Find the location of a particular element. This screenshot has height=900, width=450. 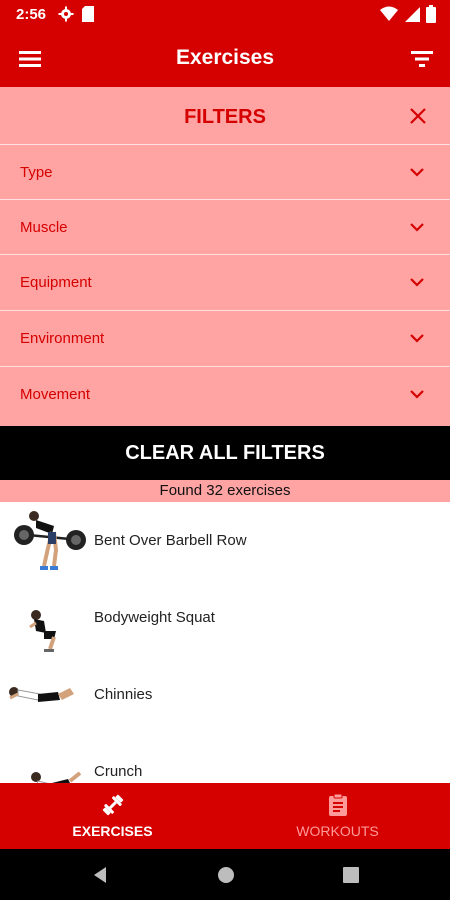

nav-tab-workouts: WORKOUTS is located at coordinates (337, 816).